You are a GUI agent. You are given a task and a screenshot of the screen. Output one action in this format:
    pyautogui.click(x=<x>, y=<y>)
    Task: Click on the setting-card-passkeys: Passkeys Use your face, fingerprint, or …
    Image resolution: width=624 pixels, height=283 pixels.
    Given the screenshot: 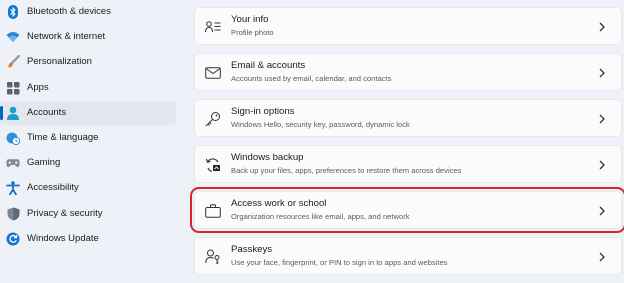 What is the action you would take?
    pyautogui.click(x=408, y=256)
    